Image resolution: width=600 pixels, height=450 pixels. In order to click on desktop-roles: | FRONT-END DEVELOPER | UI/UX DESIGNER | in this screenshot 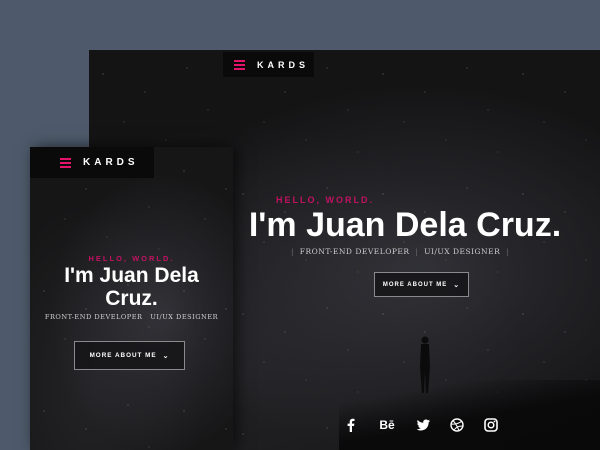, I will do `click(400, 251)`.